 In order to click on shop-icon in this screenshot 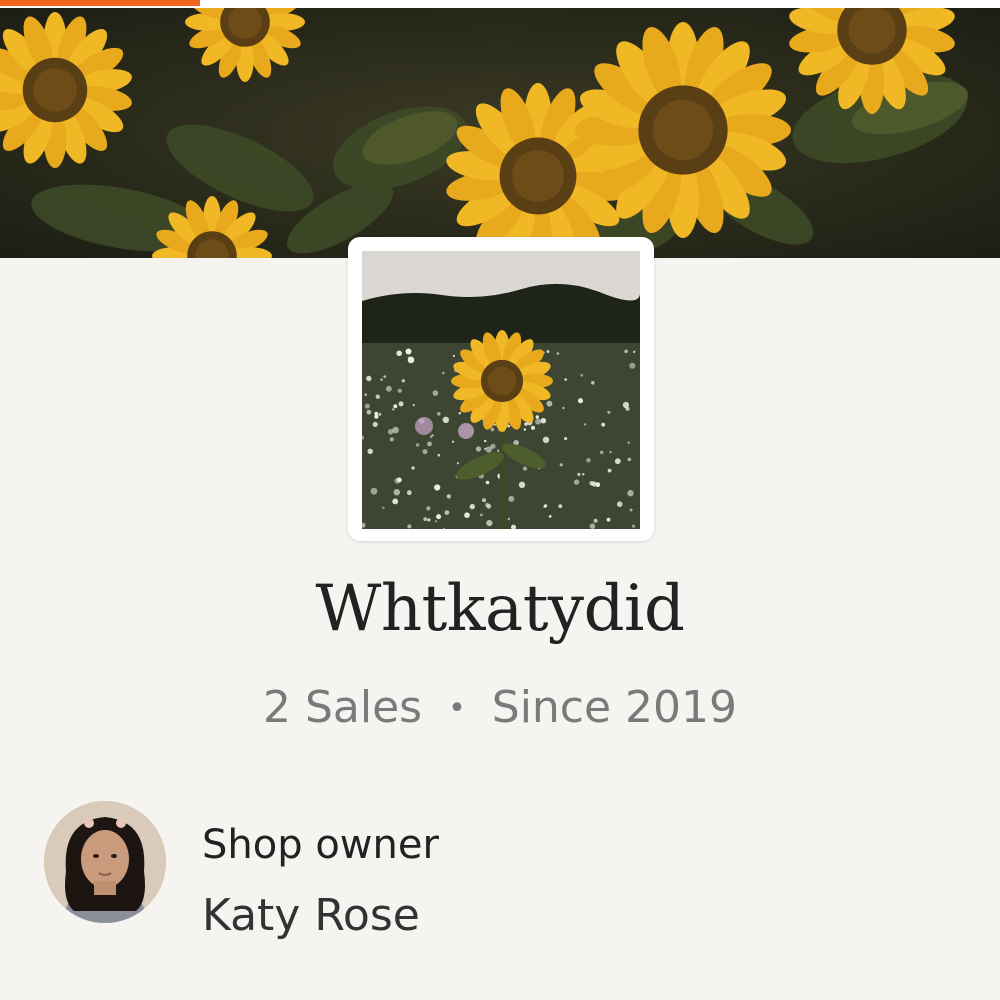, I will do `click(501, 389)`.